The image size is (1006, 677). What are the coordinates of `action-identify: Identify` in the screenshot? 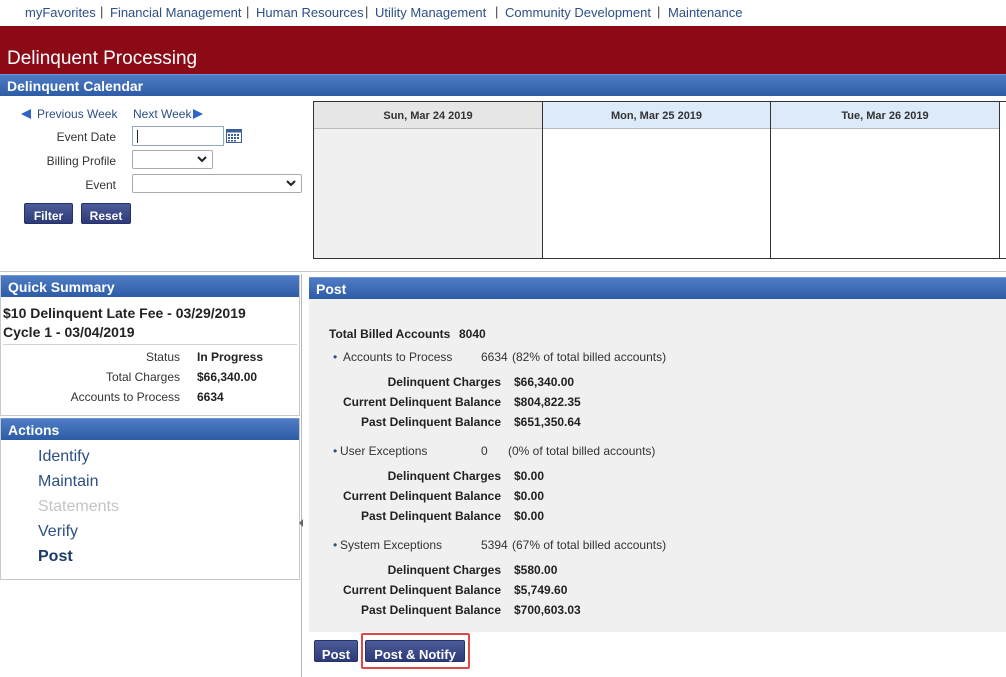 It's located at (64, 457).